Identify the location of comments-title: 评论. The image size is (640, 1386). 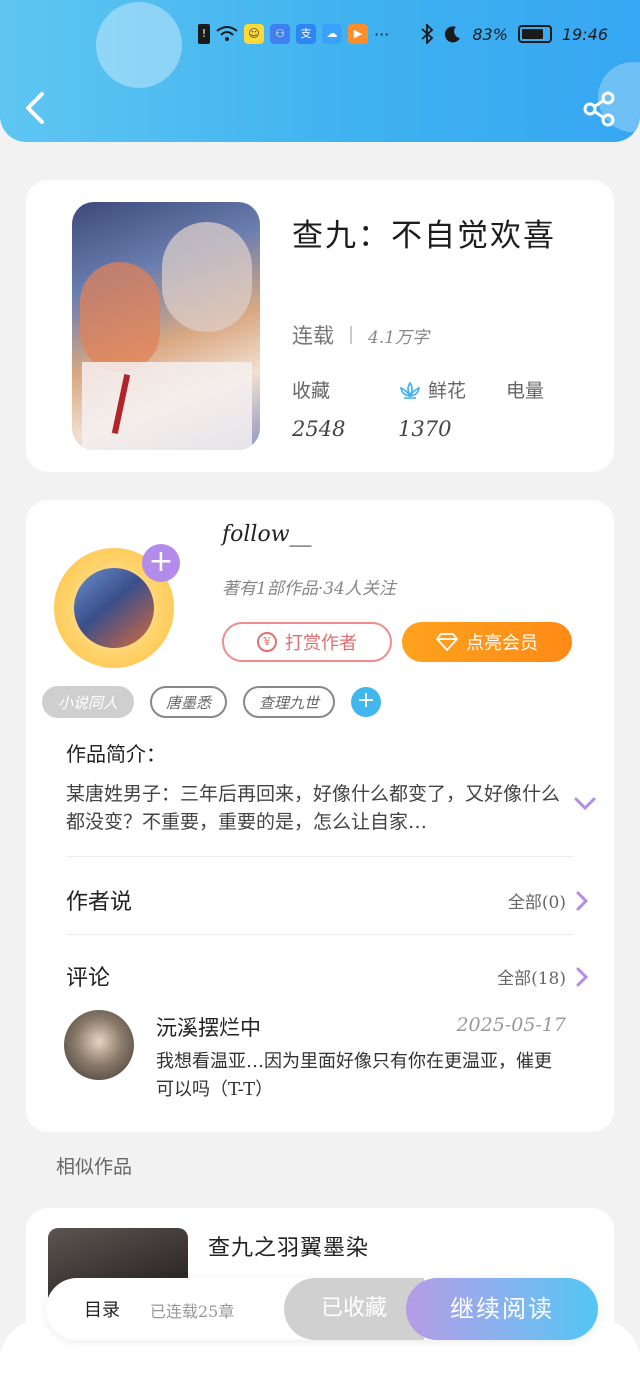
(88, 978).